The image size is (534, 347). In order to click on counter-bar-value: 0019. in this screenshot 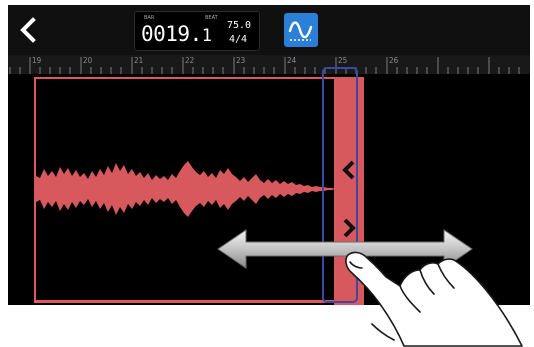, I will do `click(171, 34)`.